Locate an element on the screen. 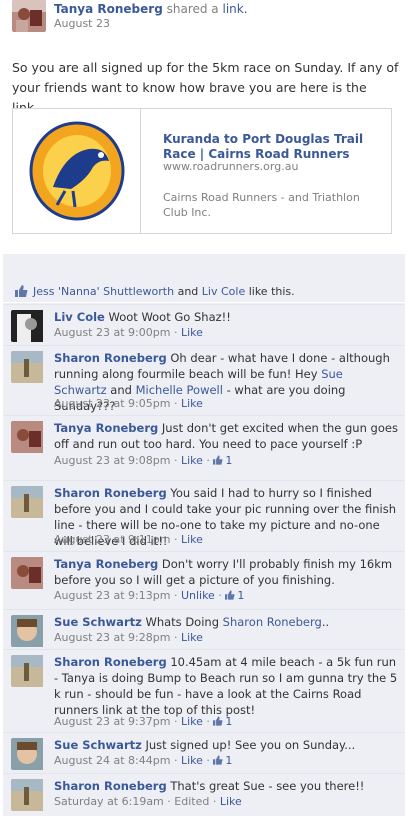 This screenshot has width=408, height=818. liker-1: Jess 'Nanna' Shuttleworth is located at coordinates (103, 291).